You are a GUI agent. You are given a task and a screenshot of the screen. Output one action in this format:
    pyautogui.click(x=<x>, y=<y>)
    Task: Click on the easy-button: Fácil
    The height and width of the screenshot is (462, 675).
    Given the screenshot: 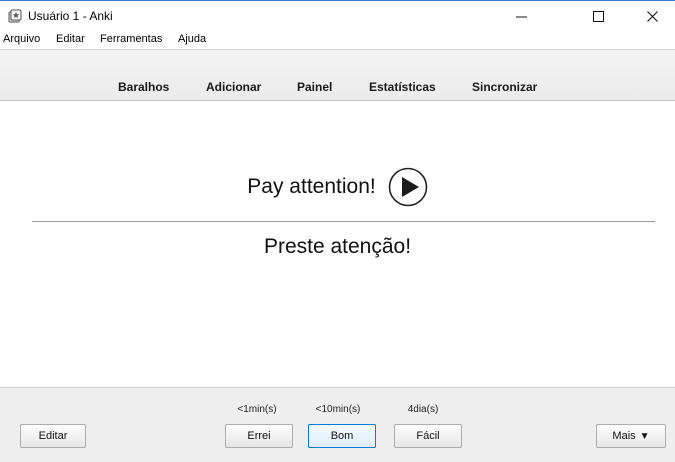 What is the action you would take?
    pyautogui.click(x=428, y=436)
    